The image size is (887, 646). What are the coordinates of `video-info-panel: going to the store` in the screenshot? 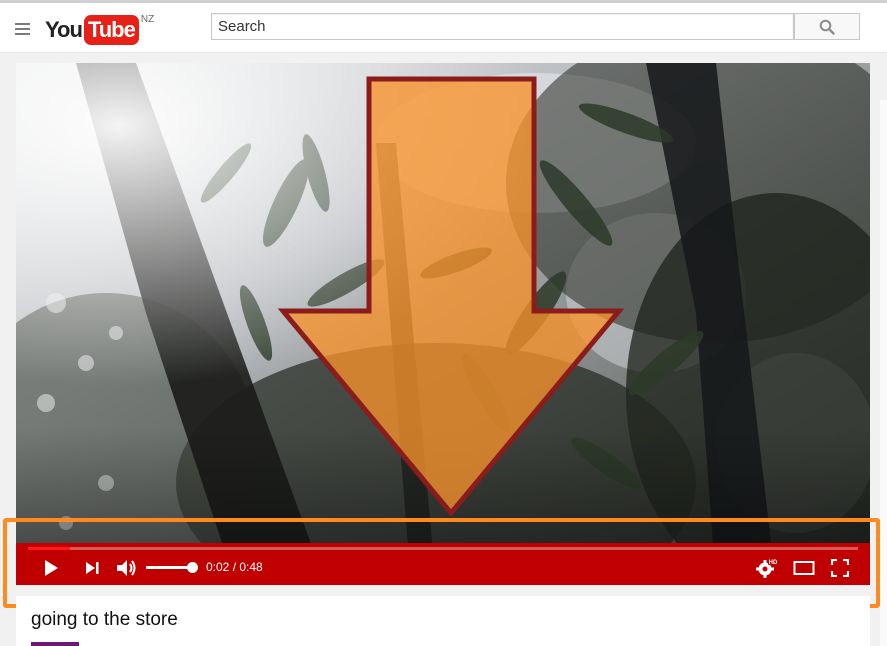 It's located at (443, 621).